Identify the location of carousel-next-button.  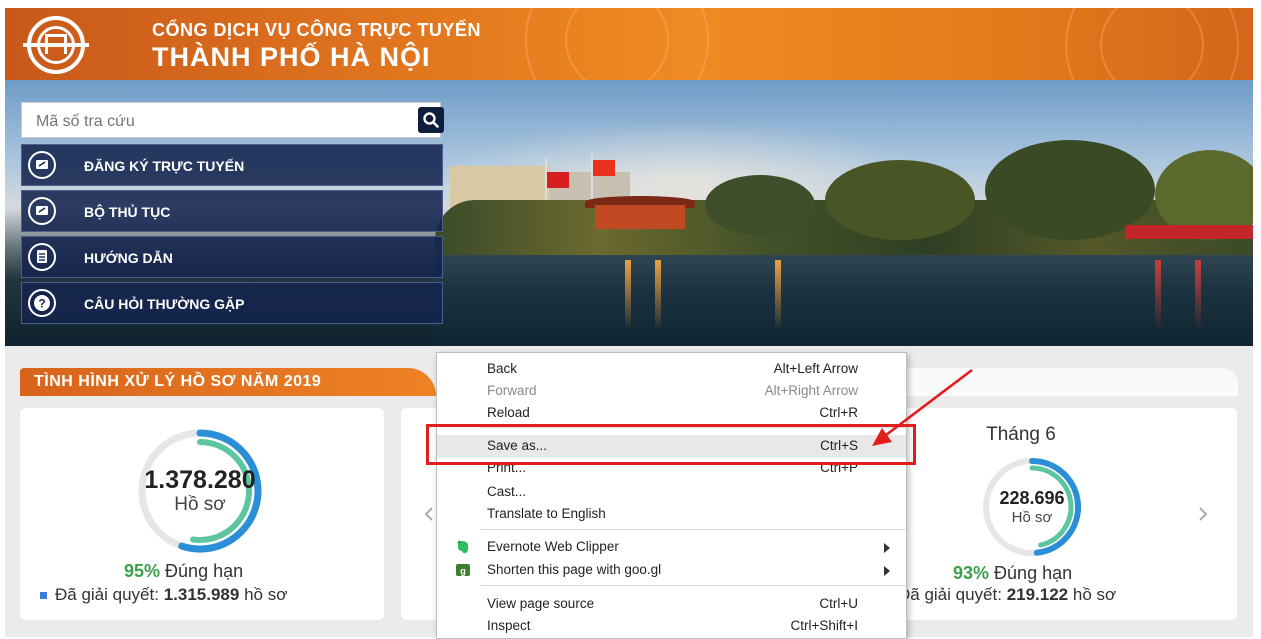
(1203, 516).